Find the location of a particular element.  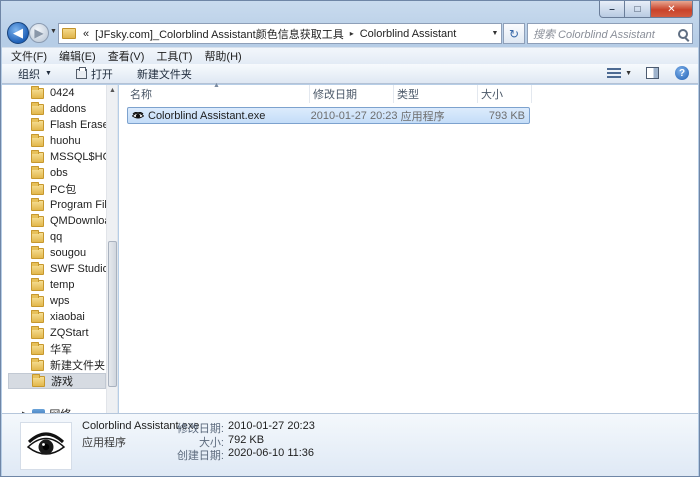

back-button: ◀ is located at coordinates (18, 33).